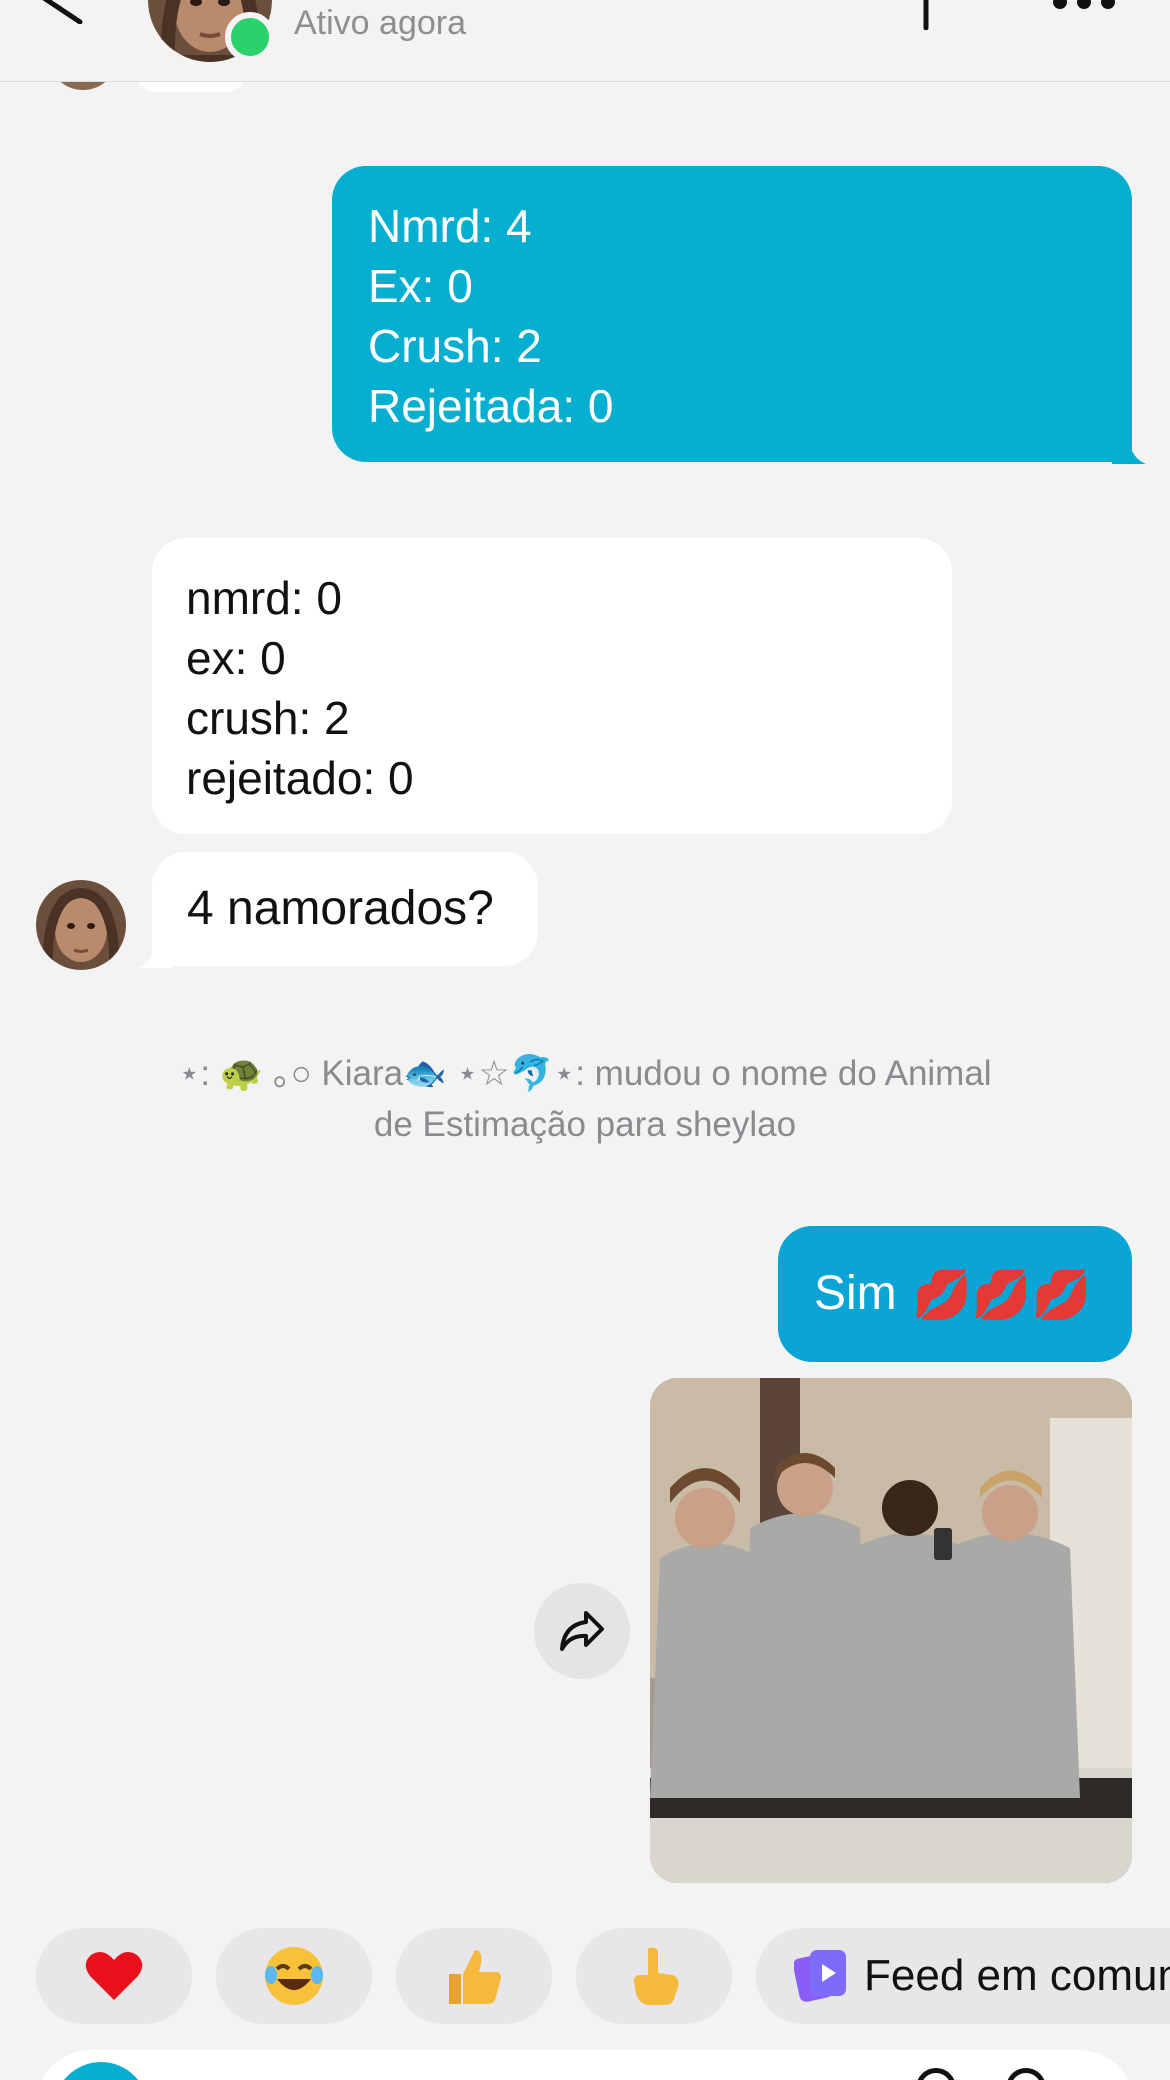  Describe the element at coordinates (380, 23) in the screenshot. I see `active-status: Ativo agora` at that location.